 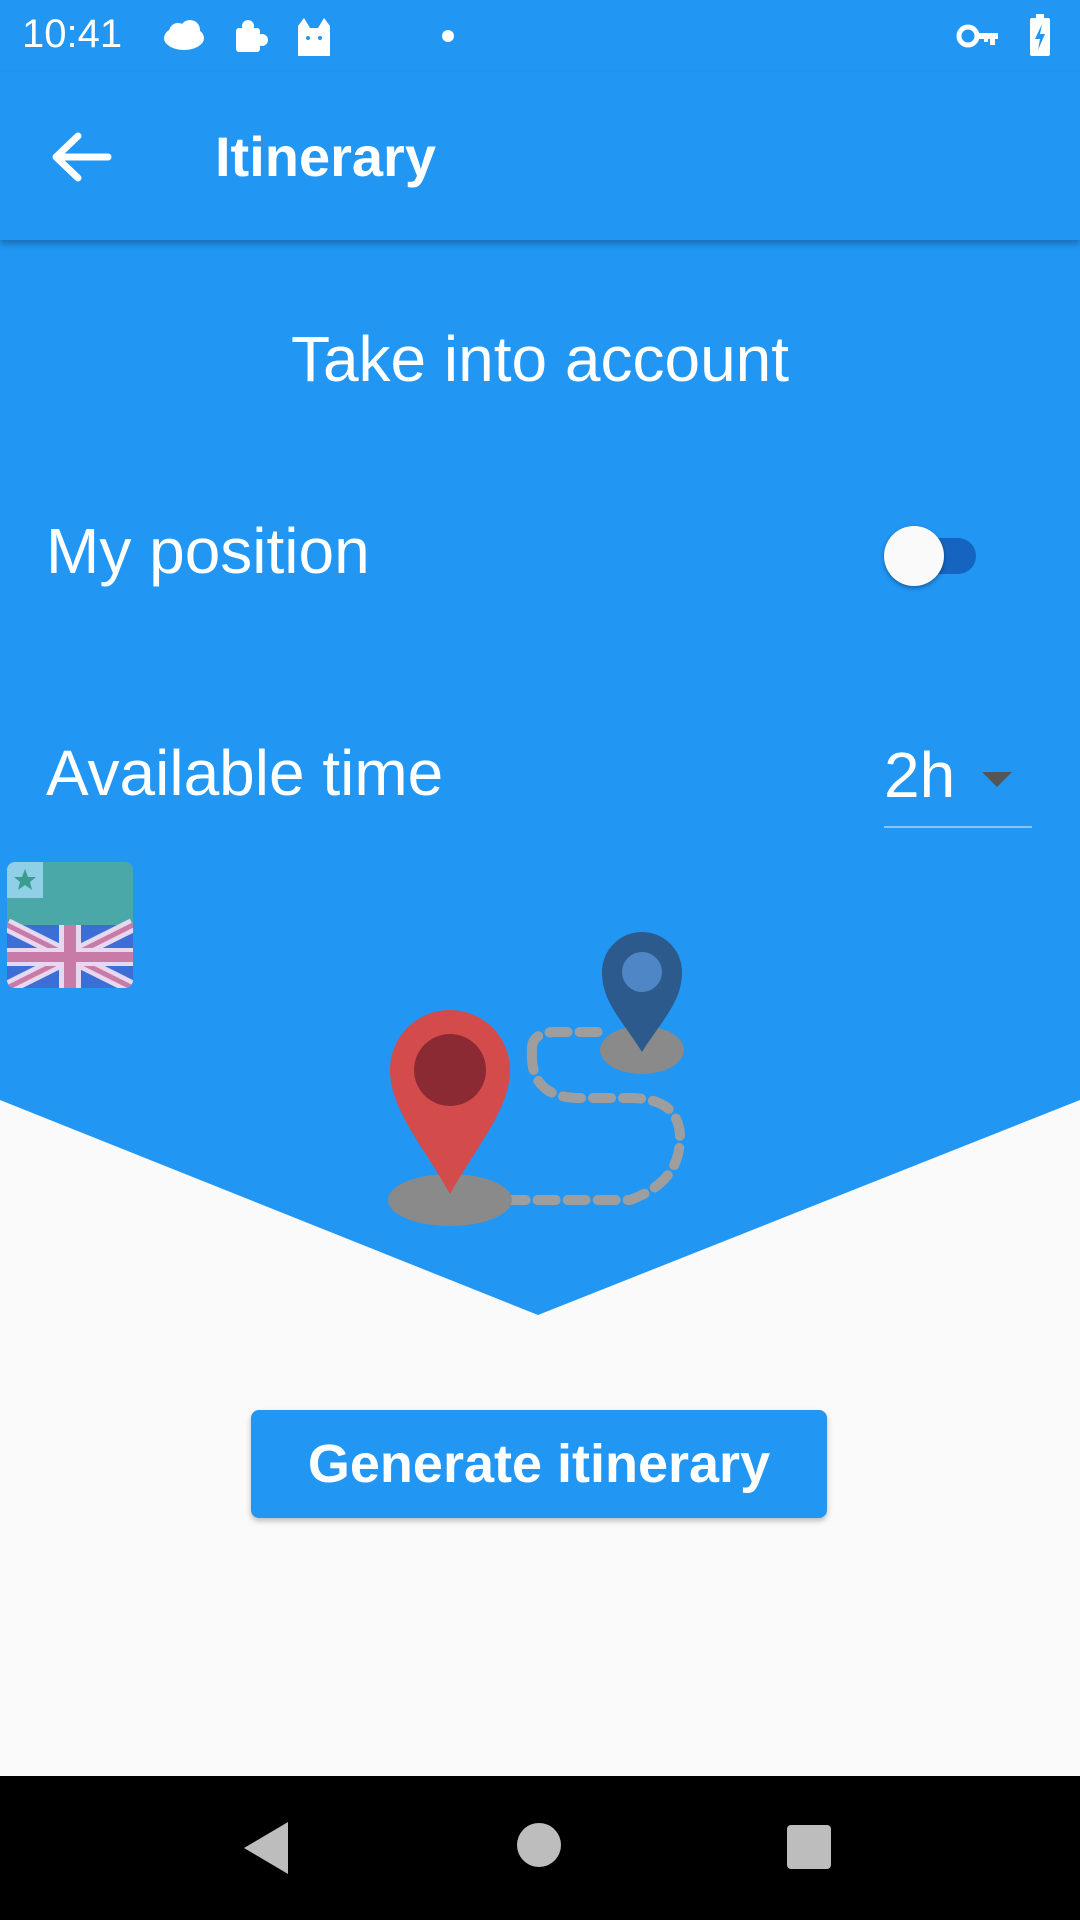 What do you see at coordinates (266, 1848) in the screenshot?
I see `nav-back-icon` at bounding box center [266, 1848].